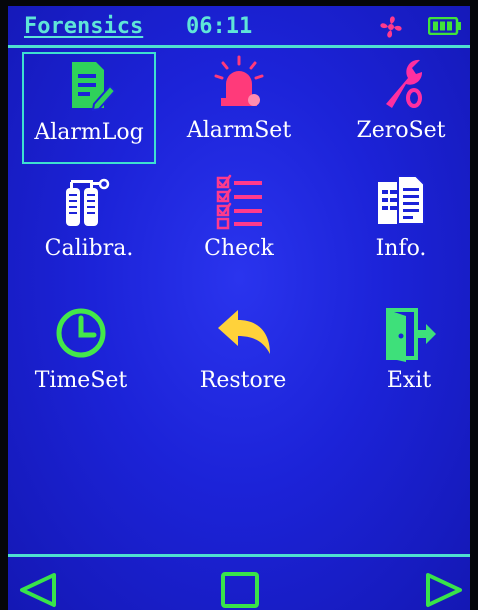 The width and height of the screenshot is (478, 610). I want to click on menu-item-alarmlog: AlarmLog, so click(89, 108).